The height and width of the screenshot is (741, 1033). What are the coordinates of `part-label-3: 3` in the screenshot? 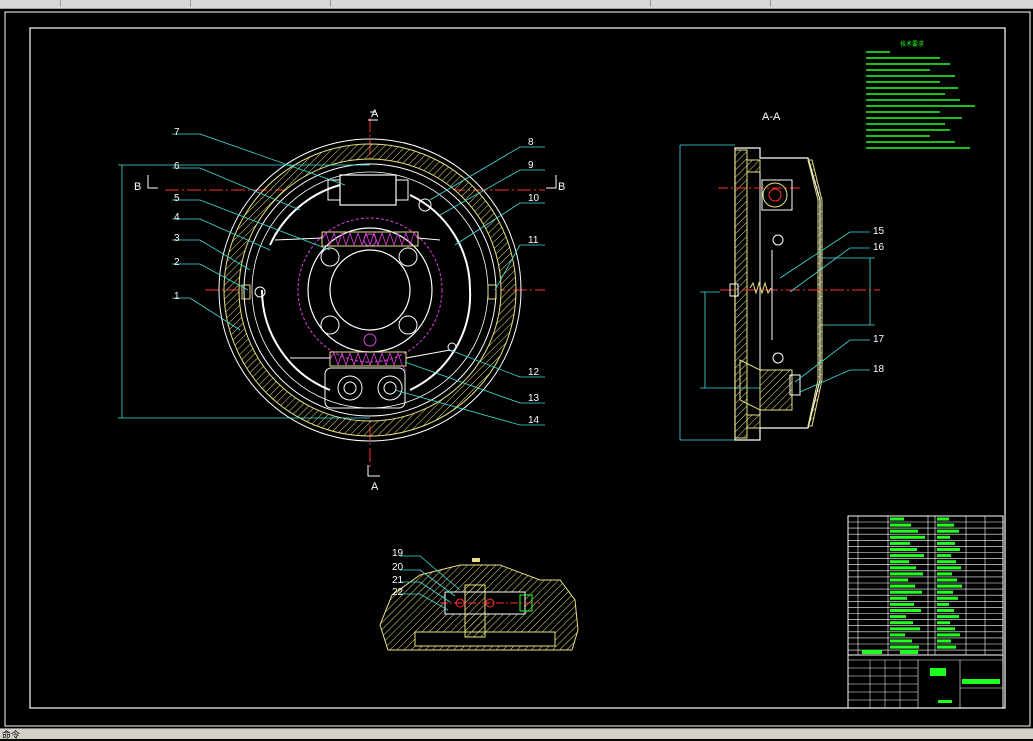 It's located at (177, 238).